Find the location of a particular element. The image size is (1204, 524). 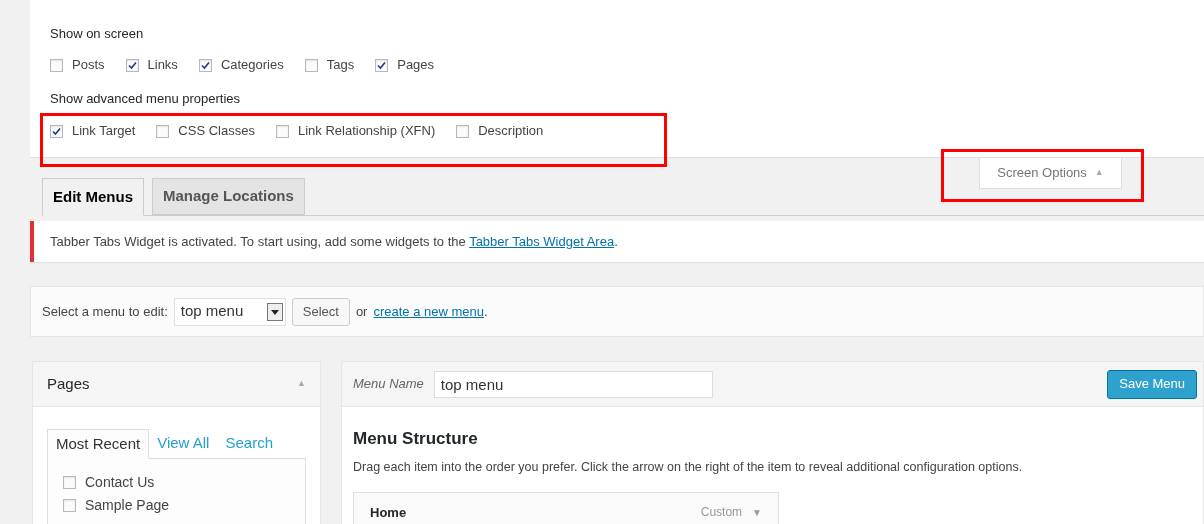

section-heading: Show advanced menu properties is located at coordinates (146, 98).